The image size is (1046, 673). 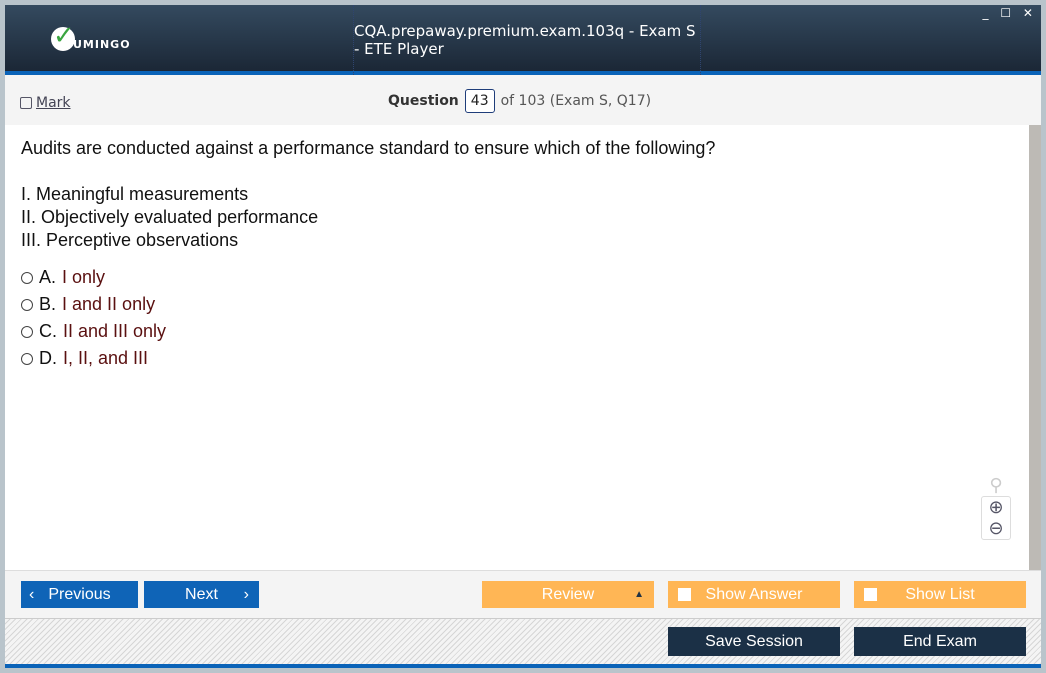 I want to click on logo: ✓ UMINGO, so click(x=91, y=36).